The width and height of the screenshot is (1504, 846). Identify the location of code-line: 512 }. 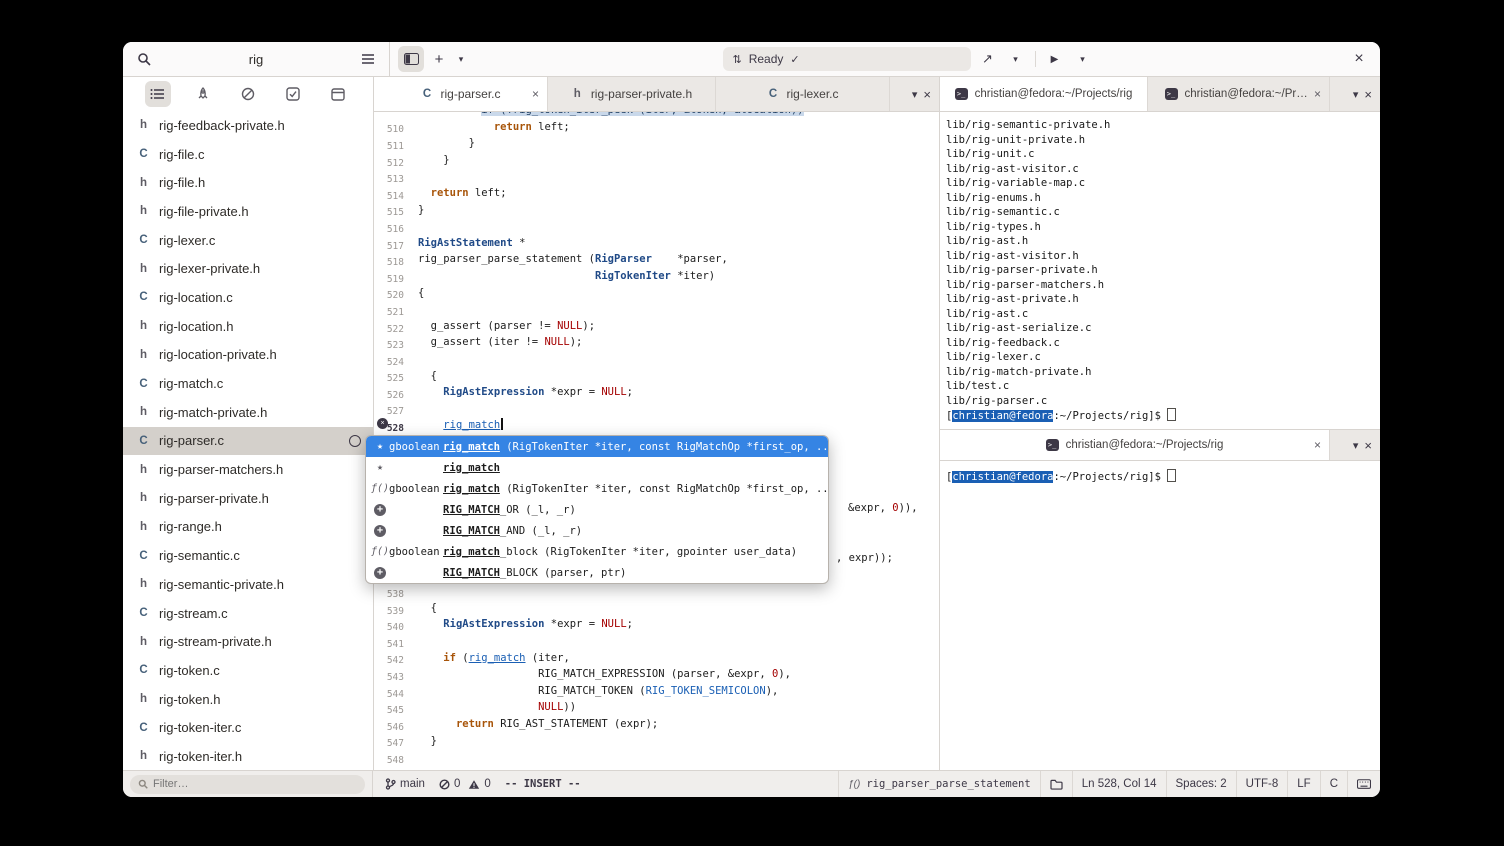
(656, 160).